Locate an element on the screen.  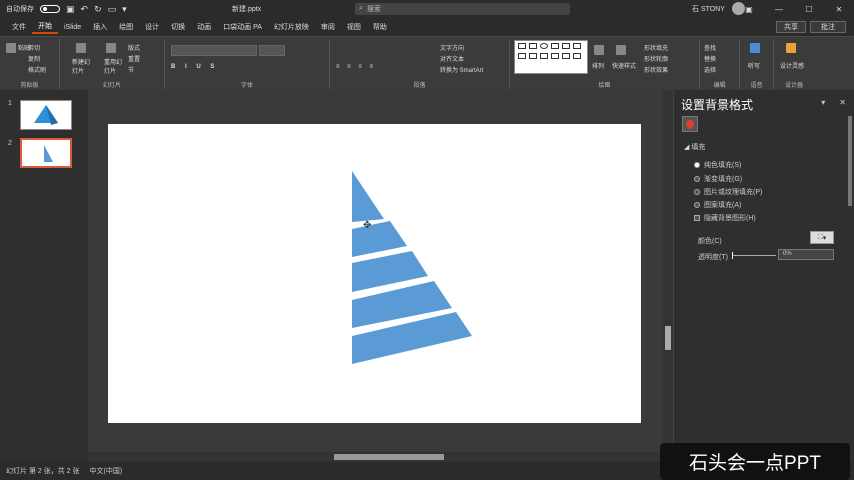
tab-file: 文件 is located at coordinates (19, 27).